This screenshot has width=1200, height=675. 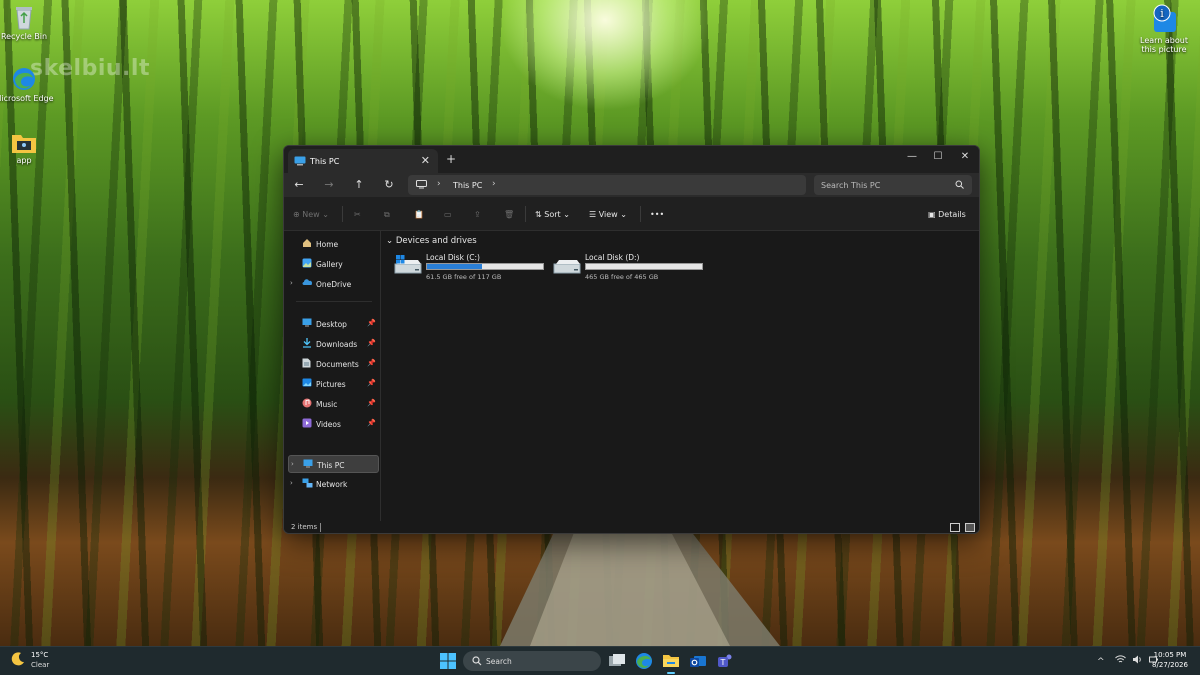 I want to click on task-view-icon, so click(x=617, y=661).